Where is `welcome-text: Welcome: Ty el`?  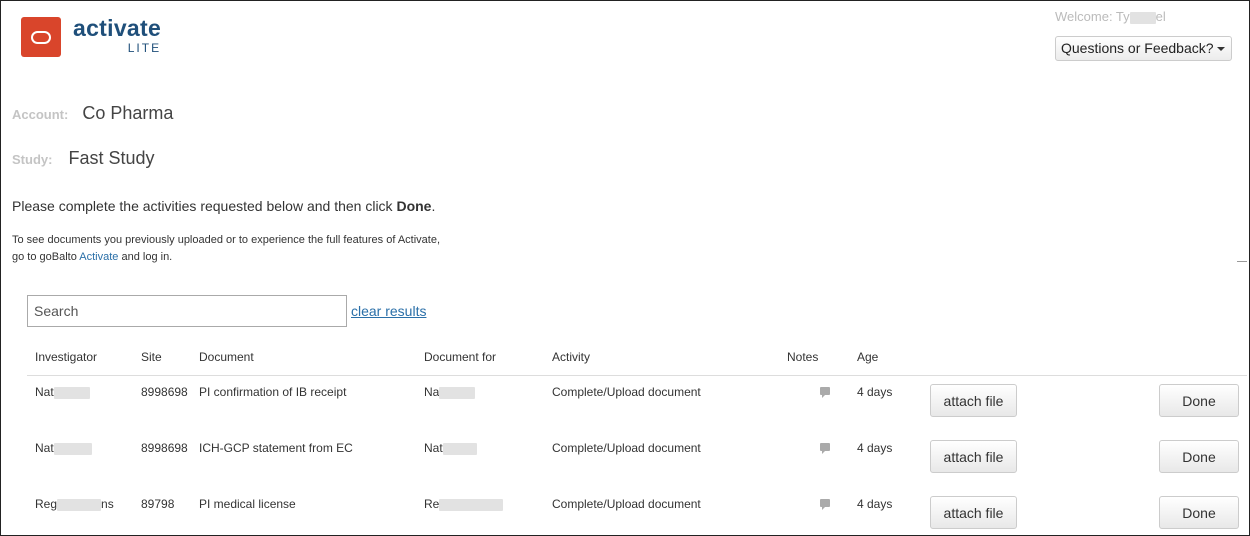 welcome-text: Welcome: Ty el is located at coordinates (1110, 16).